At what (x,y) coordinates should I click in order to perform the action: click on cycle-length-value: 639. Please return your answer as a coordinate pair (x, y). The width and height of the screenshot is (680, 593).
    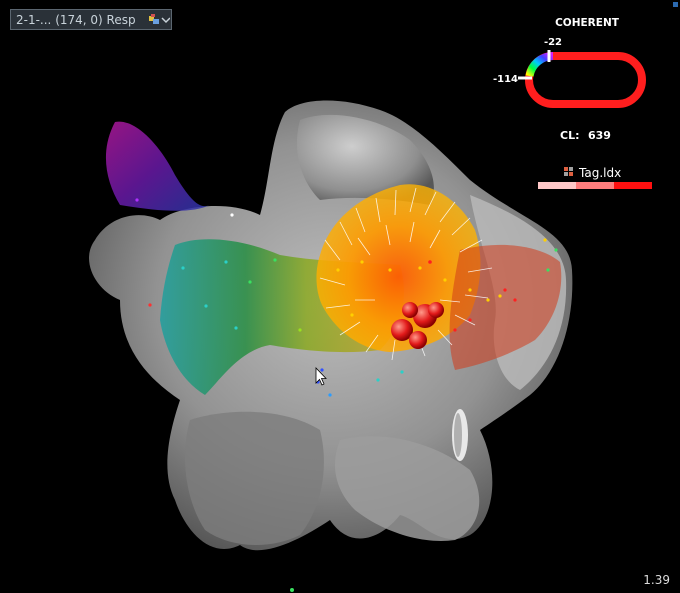
    Looking at the image, I should click on (599, 135).